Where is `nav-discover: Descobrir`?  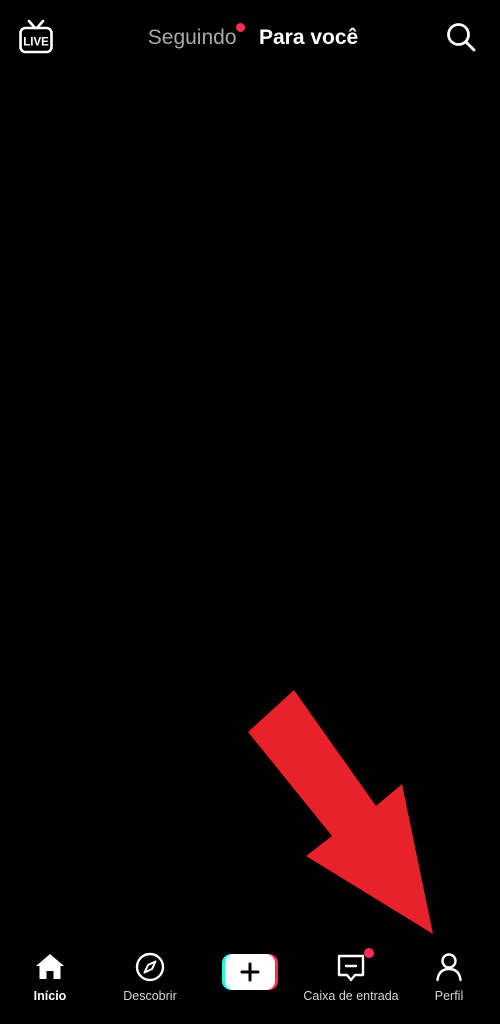 nav-discover: Descobrir is located at coordinates (150, 983).